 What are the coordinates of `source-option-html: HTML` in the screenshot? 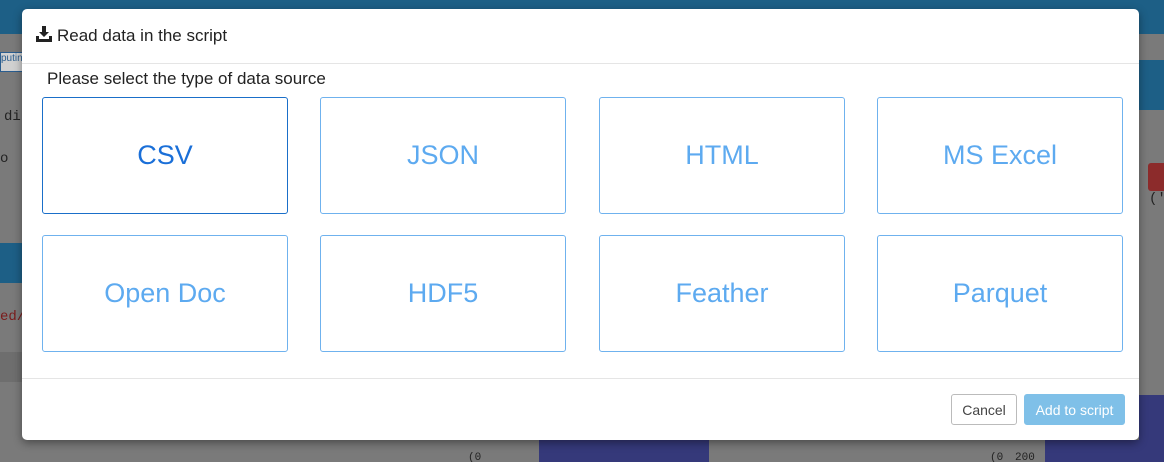 It's located at (722, 155).